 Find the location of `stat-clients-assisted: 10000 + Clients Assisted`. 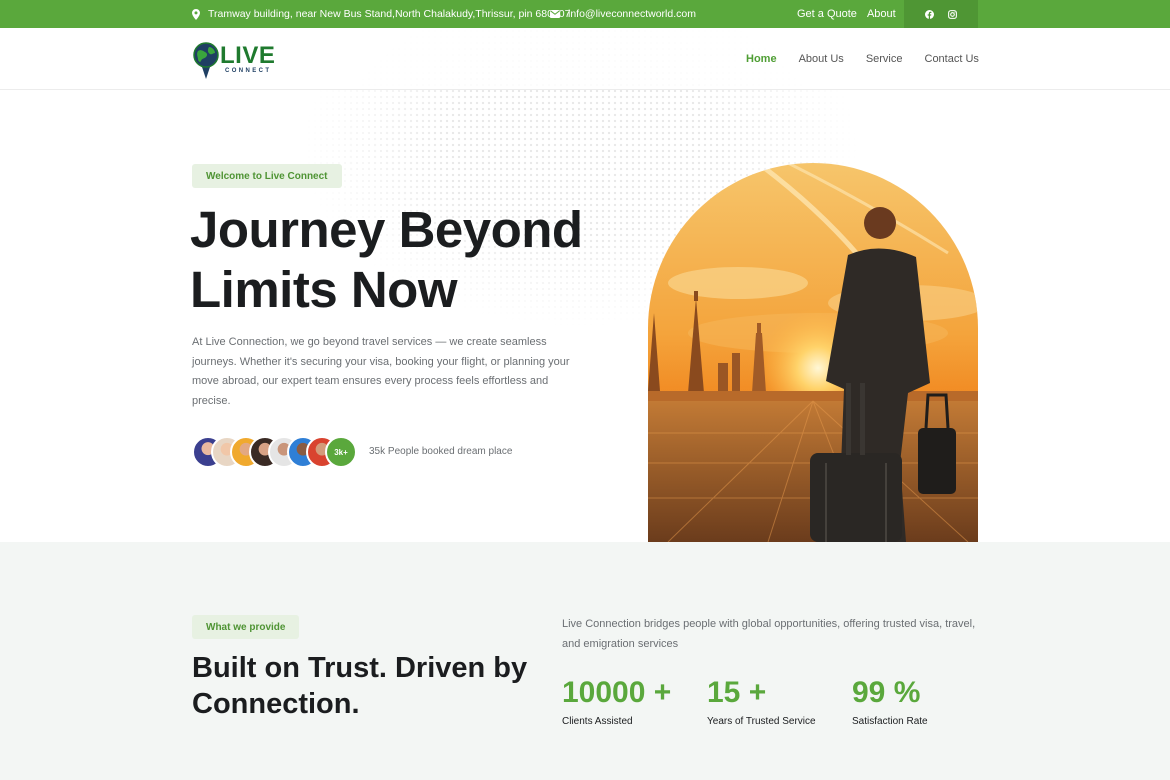

stat-clients-assisted: 10000 + Clients Assisted is located at coordinates (616, 699).